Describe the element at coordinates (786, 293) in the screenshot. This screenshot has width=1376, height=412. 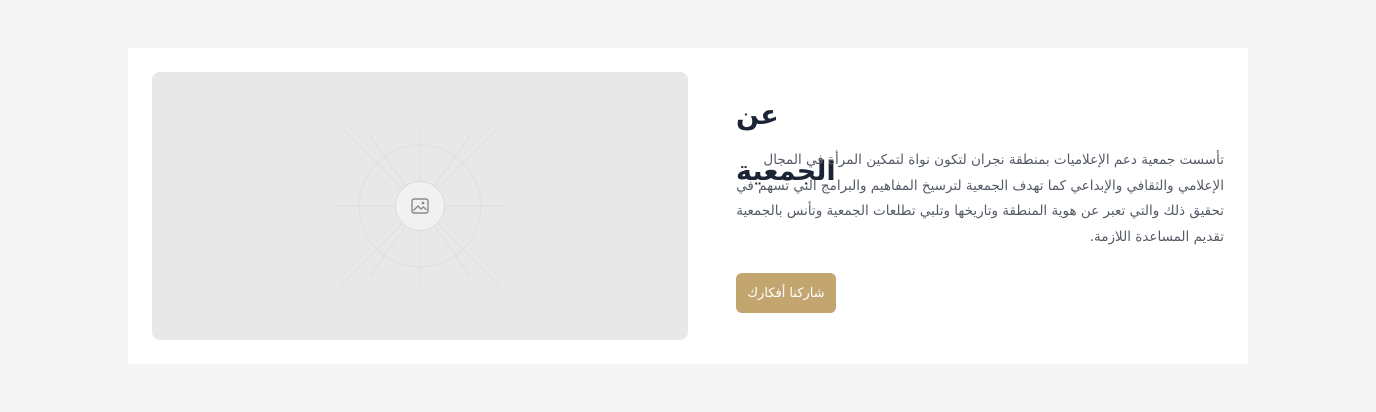
I see `share-ideas-button: شاركنا أفكارك` at that location.